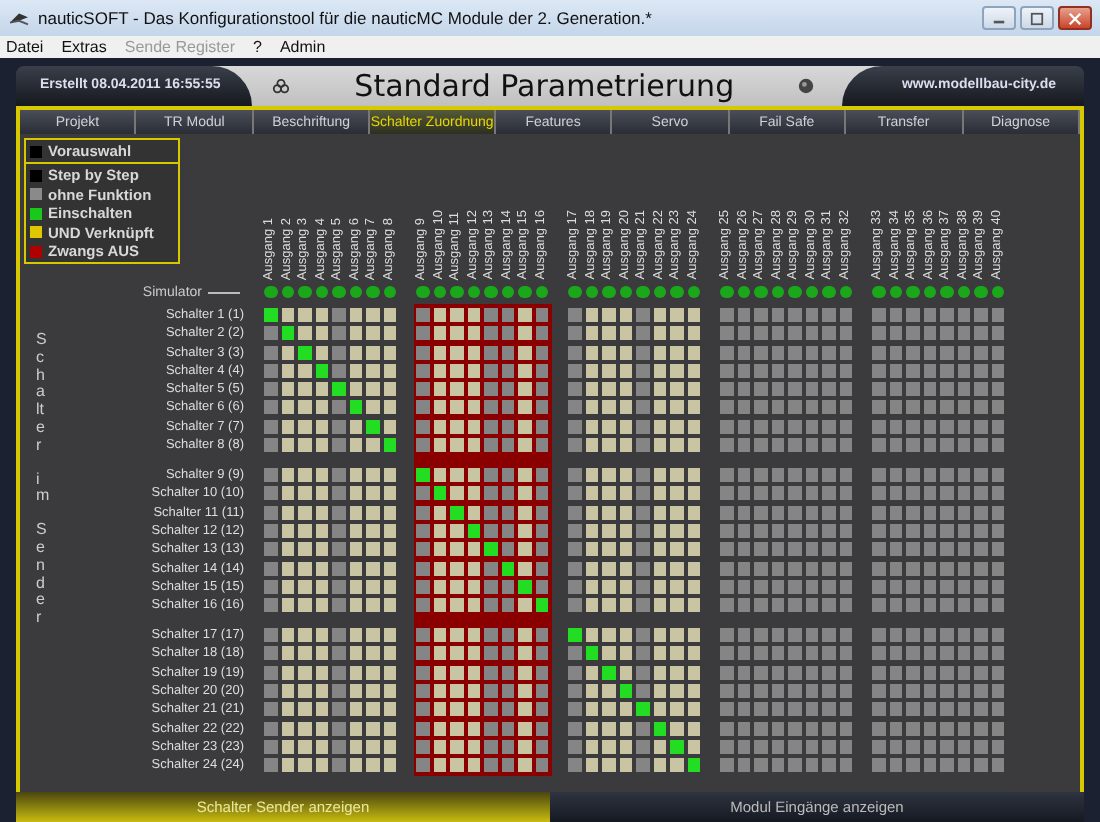 The width and height of the screenshot is (1100, 822). Describe the element at coordinates (224, 292) in the screenshot. I see `leader-line` at that location.